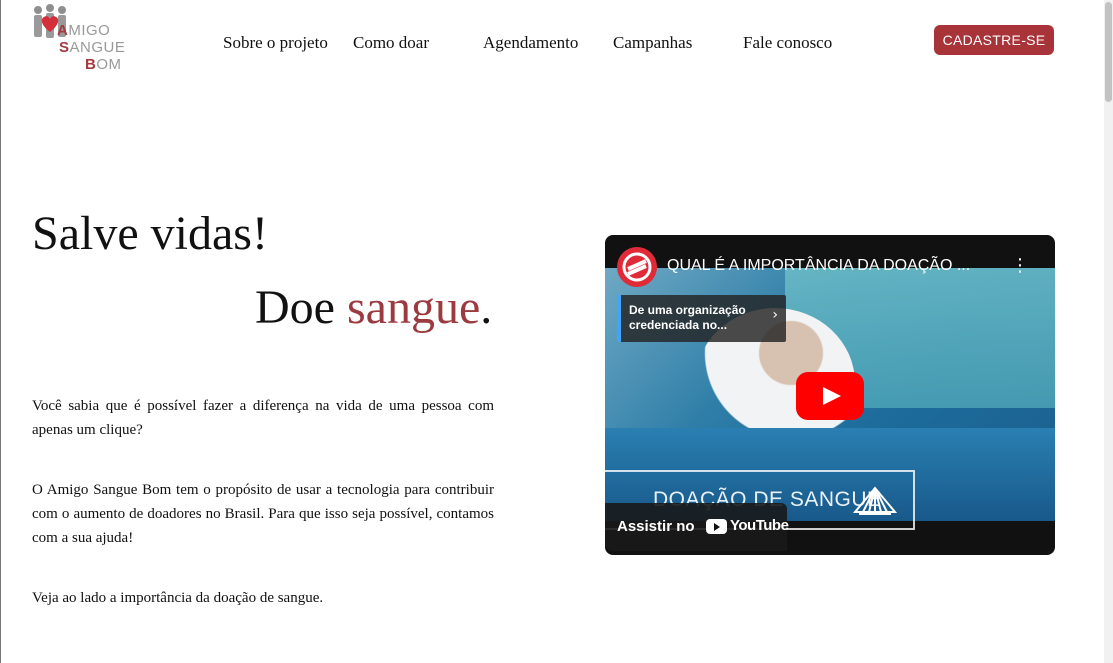  I want to click on logo-letter: S, so click(64, 47).